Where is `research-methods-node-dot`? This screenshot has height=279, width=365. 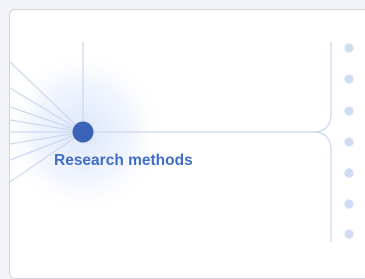
research-methods-node-dot is located at coordinates (83, 132).